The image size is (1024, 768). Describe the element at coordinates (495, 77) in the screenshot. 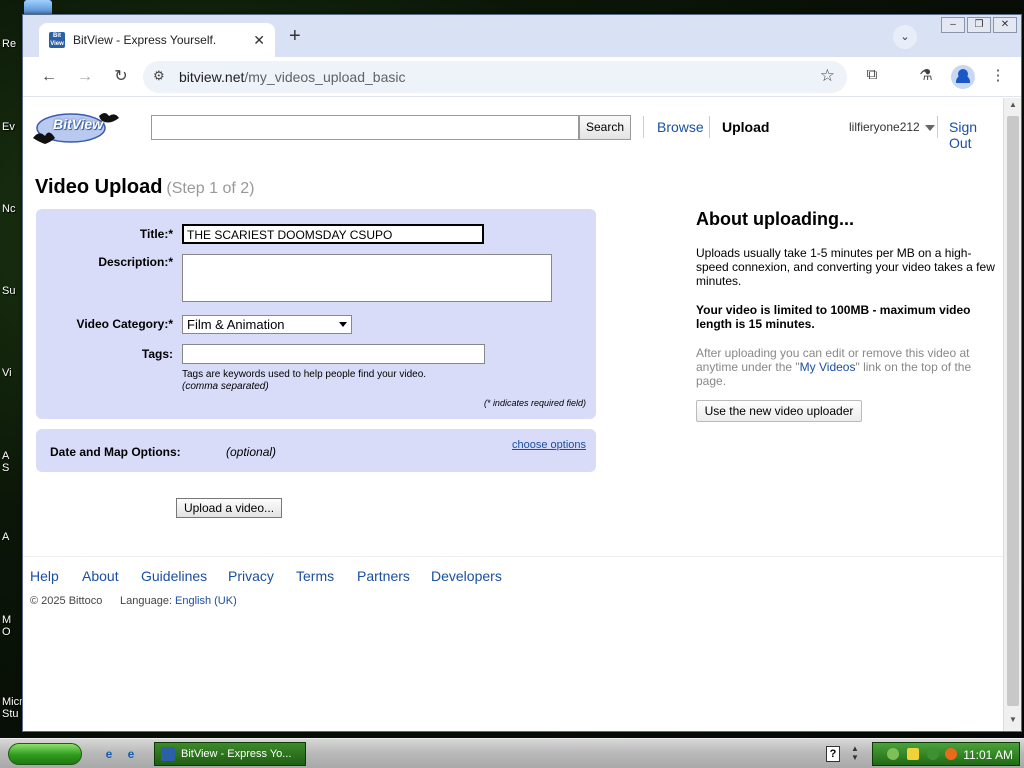

I see `address-bar: ⚙ bitview.net/my_videos_upload_basic ☆` at that location.